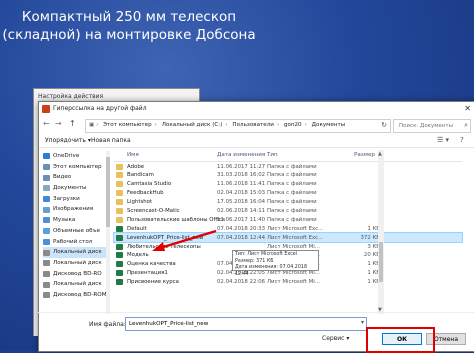 Image resolution: width=474 pixels, height=353 pixels. Describe the element at coordinates (111, 140) in the screenshot. I see `new-folder-button: Новая папка` at that location.